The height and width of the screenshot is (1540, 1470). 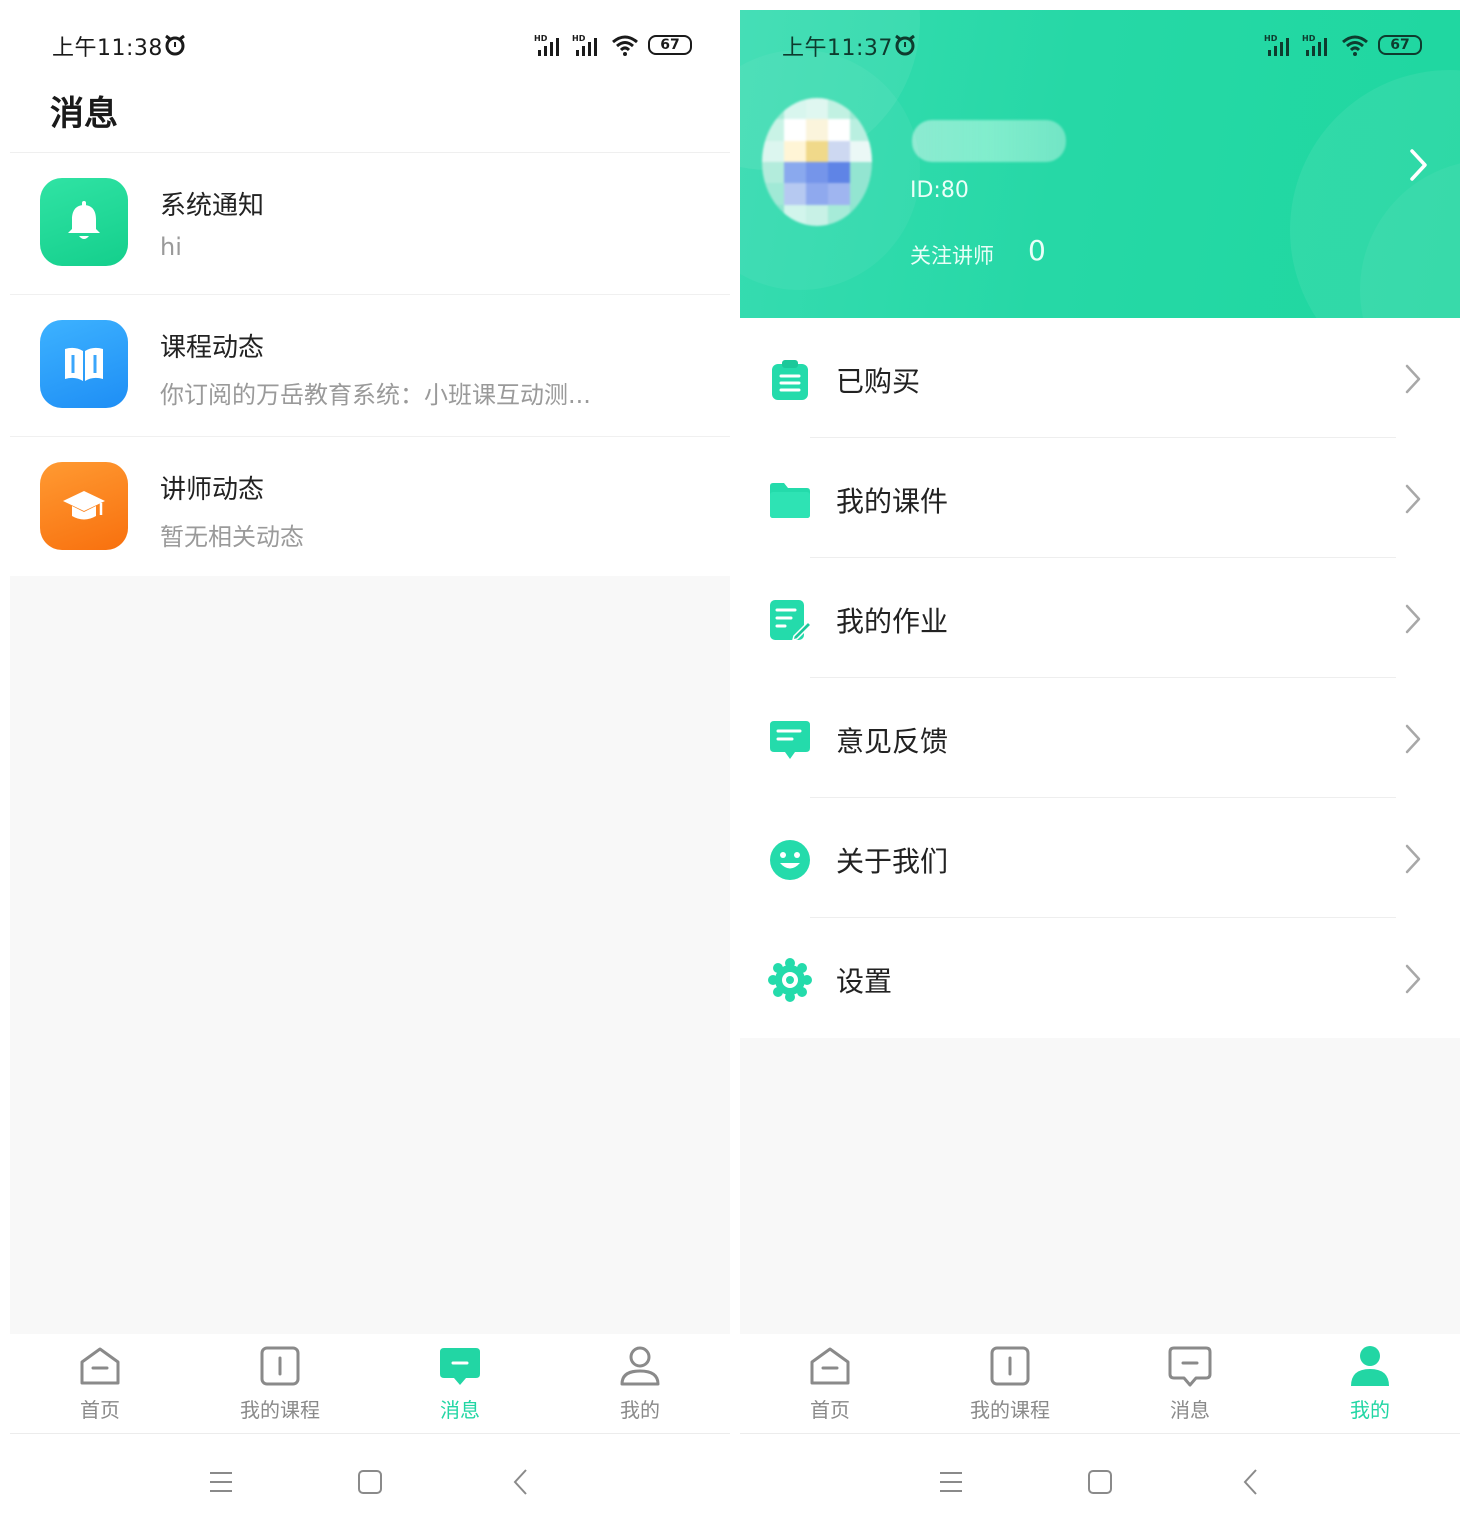 What do you see at coordinates (1100, 378) in the screenshot?
I see `menu-item-purchased: 已购买` at bounding box center [1100, 378].